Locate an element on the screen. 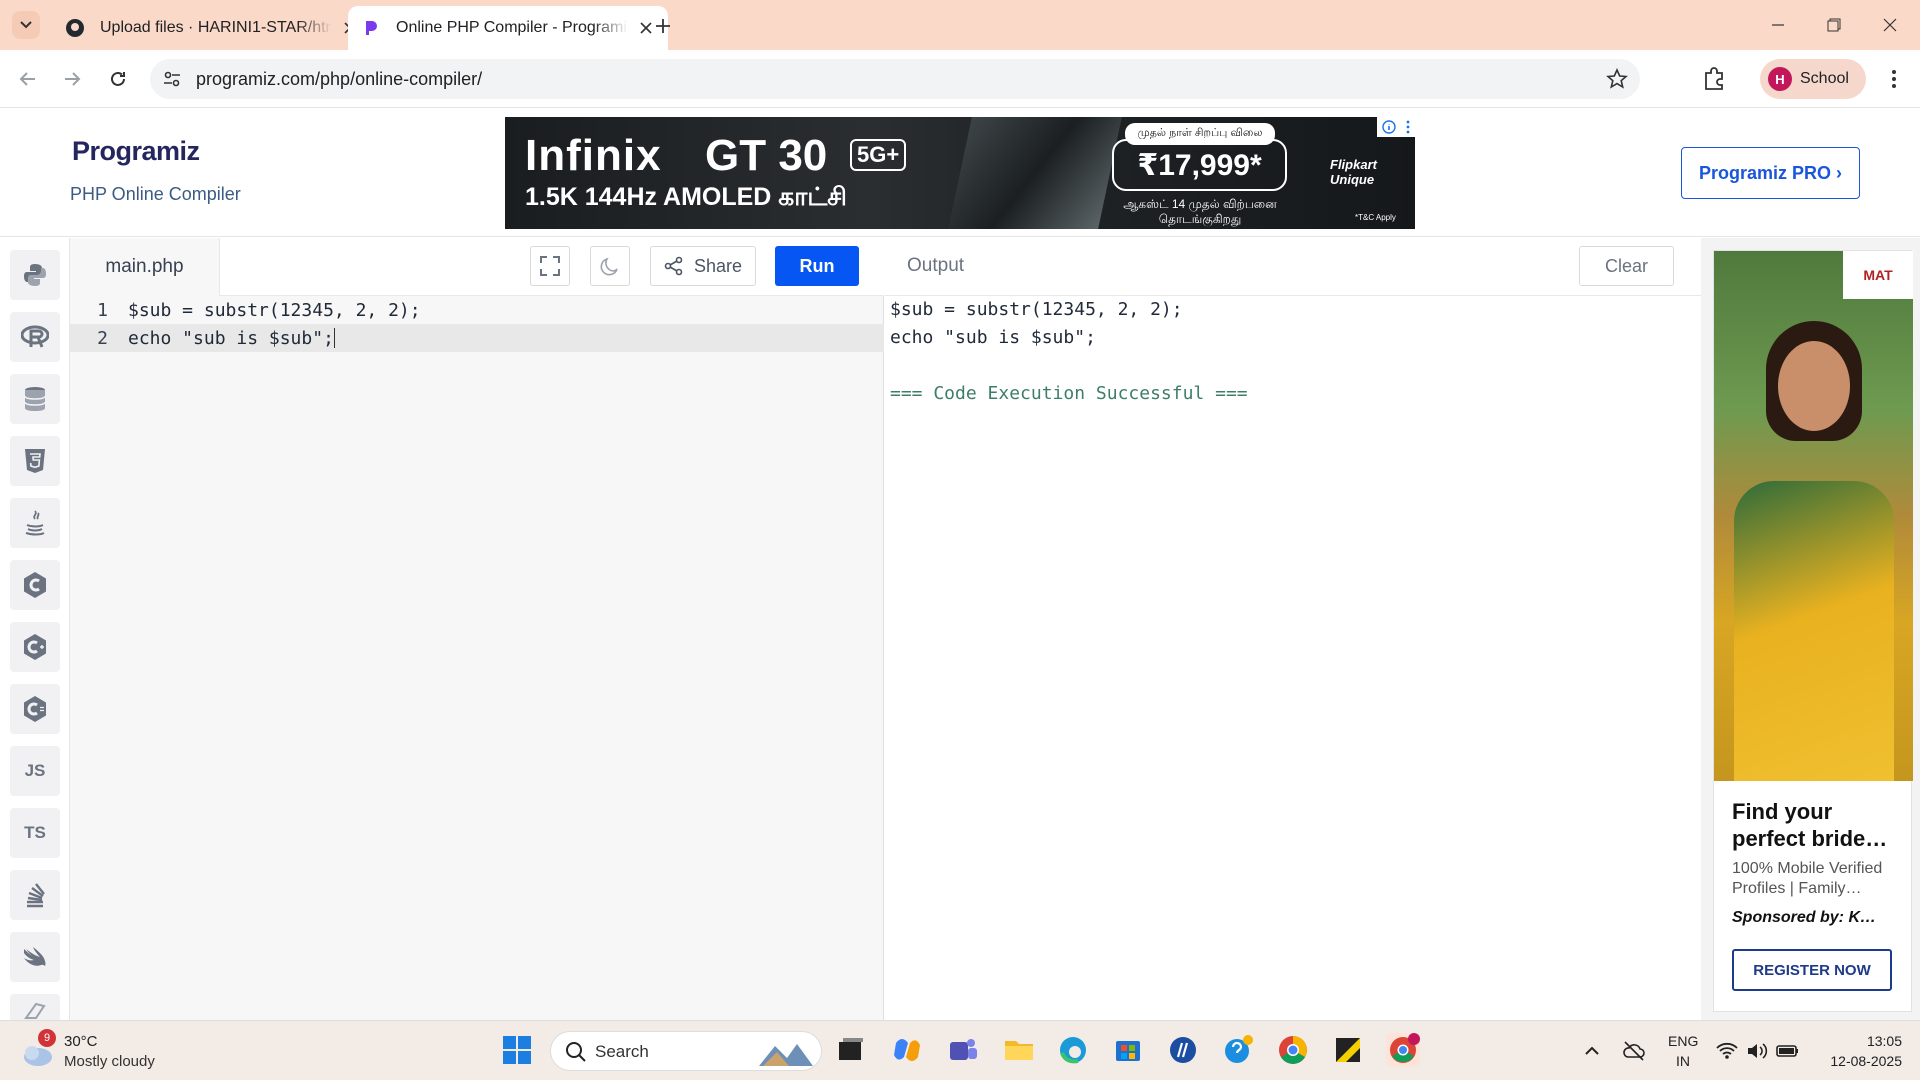 The image size is (1920, 1080). volume-icon is located at coordinates (1757, 1051).